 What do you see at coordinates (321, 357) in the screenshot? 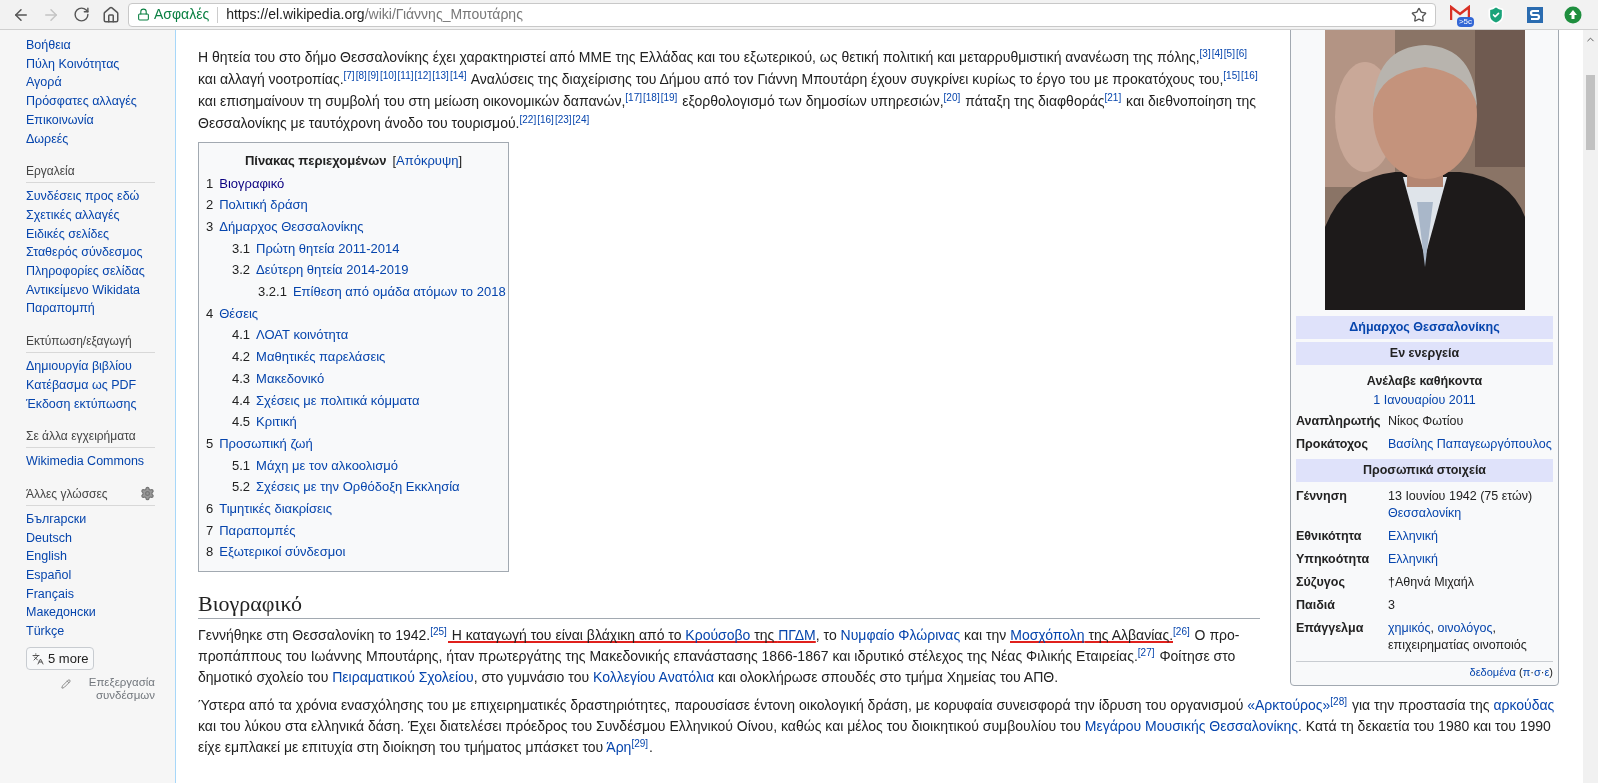
I see `toc-link: Μαθητικές παρελάσεις` at bounding box center [321, 357].